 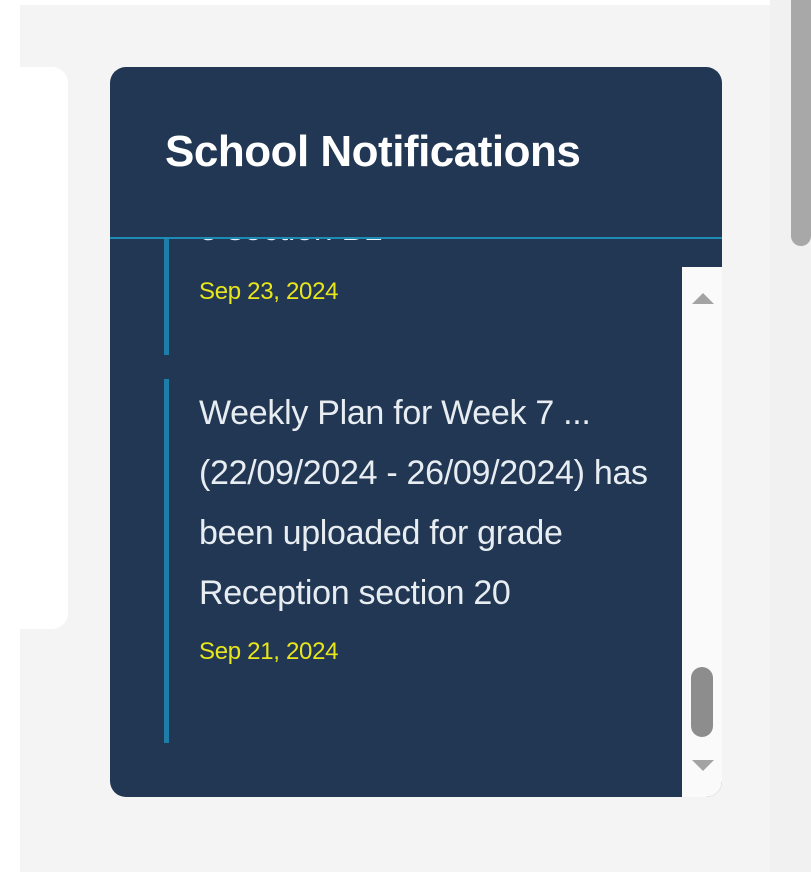 What do you see at coordinates (269, 651) in the screenshot?
I see `notification-date: Sep 21, 2024` at bounding box center [269, 651].